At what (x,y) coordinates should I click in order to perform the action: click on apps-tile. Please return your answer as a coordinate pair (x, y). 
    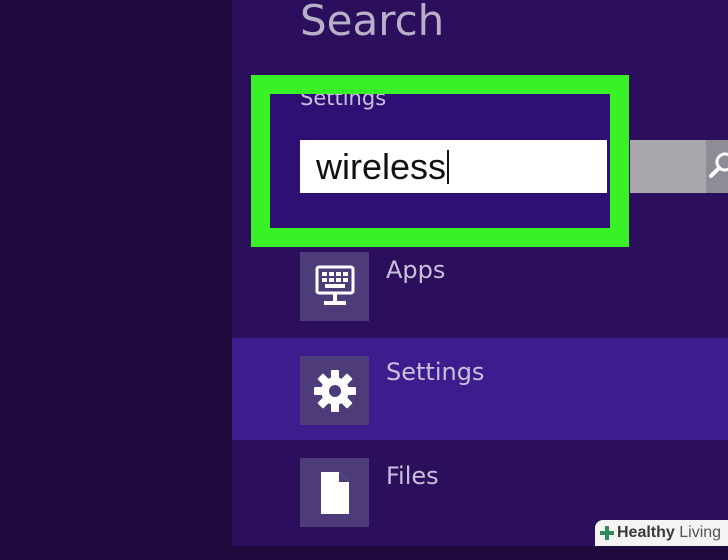
    Looking at the image, I should click on (334, 286).